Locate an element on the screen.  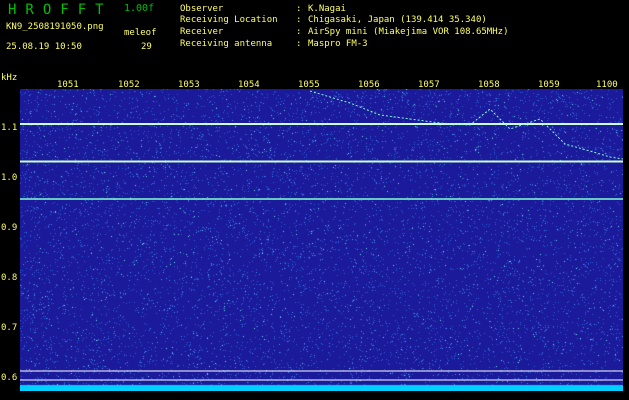
info-observer-value: K.Nagai is located at coordinates (327, 9).